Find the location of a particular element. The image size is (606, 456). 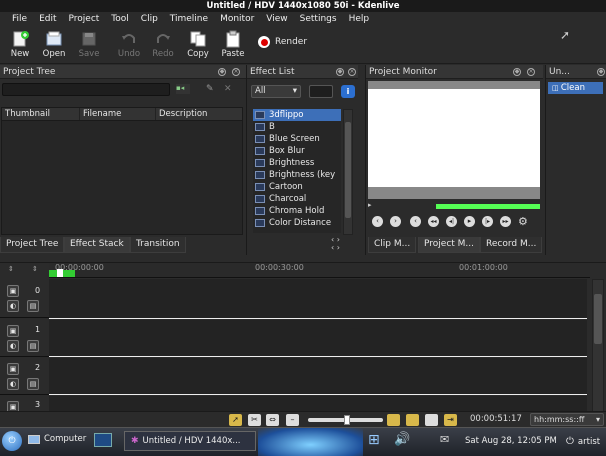

redo-button: Redo is located at coordinates (163, 43).